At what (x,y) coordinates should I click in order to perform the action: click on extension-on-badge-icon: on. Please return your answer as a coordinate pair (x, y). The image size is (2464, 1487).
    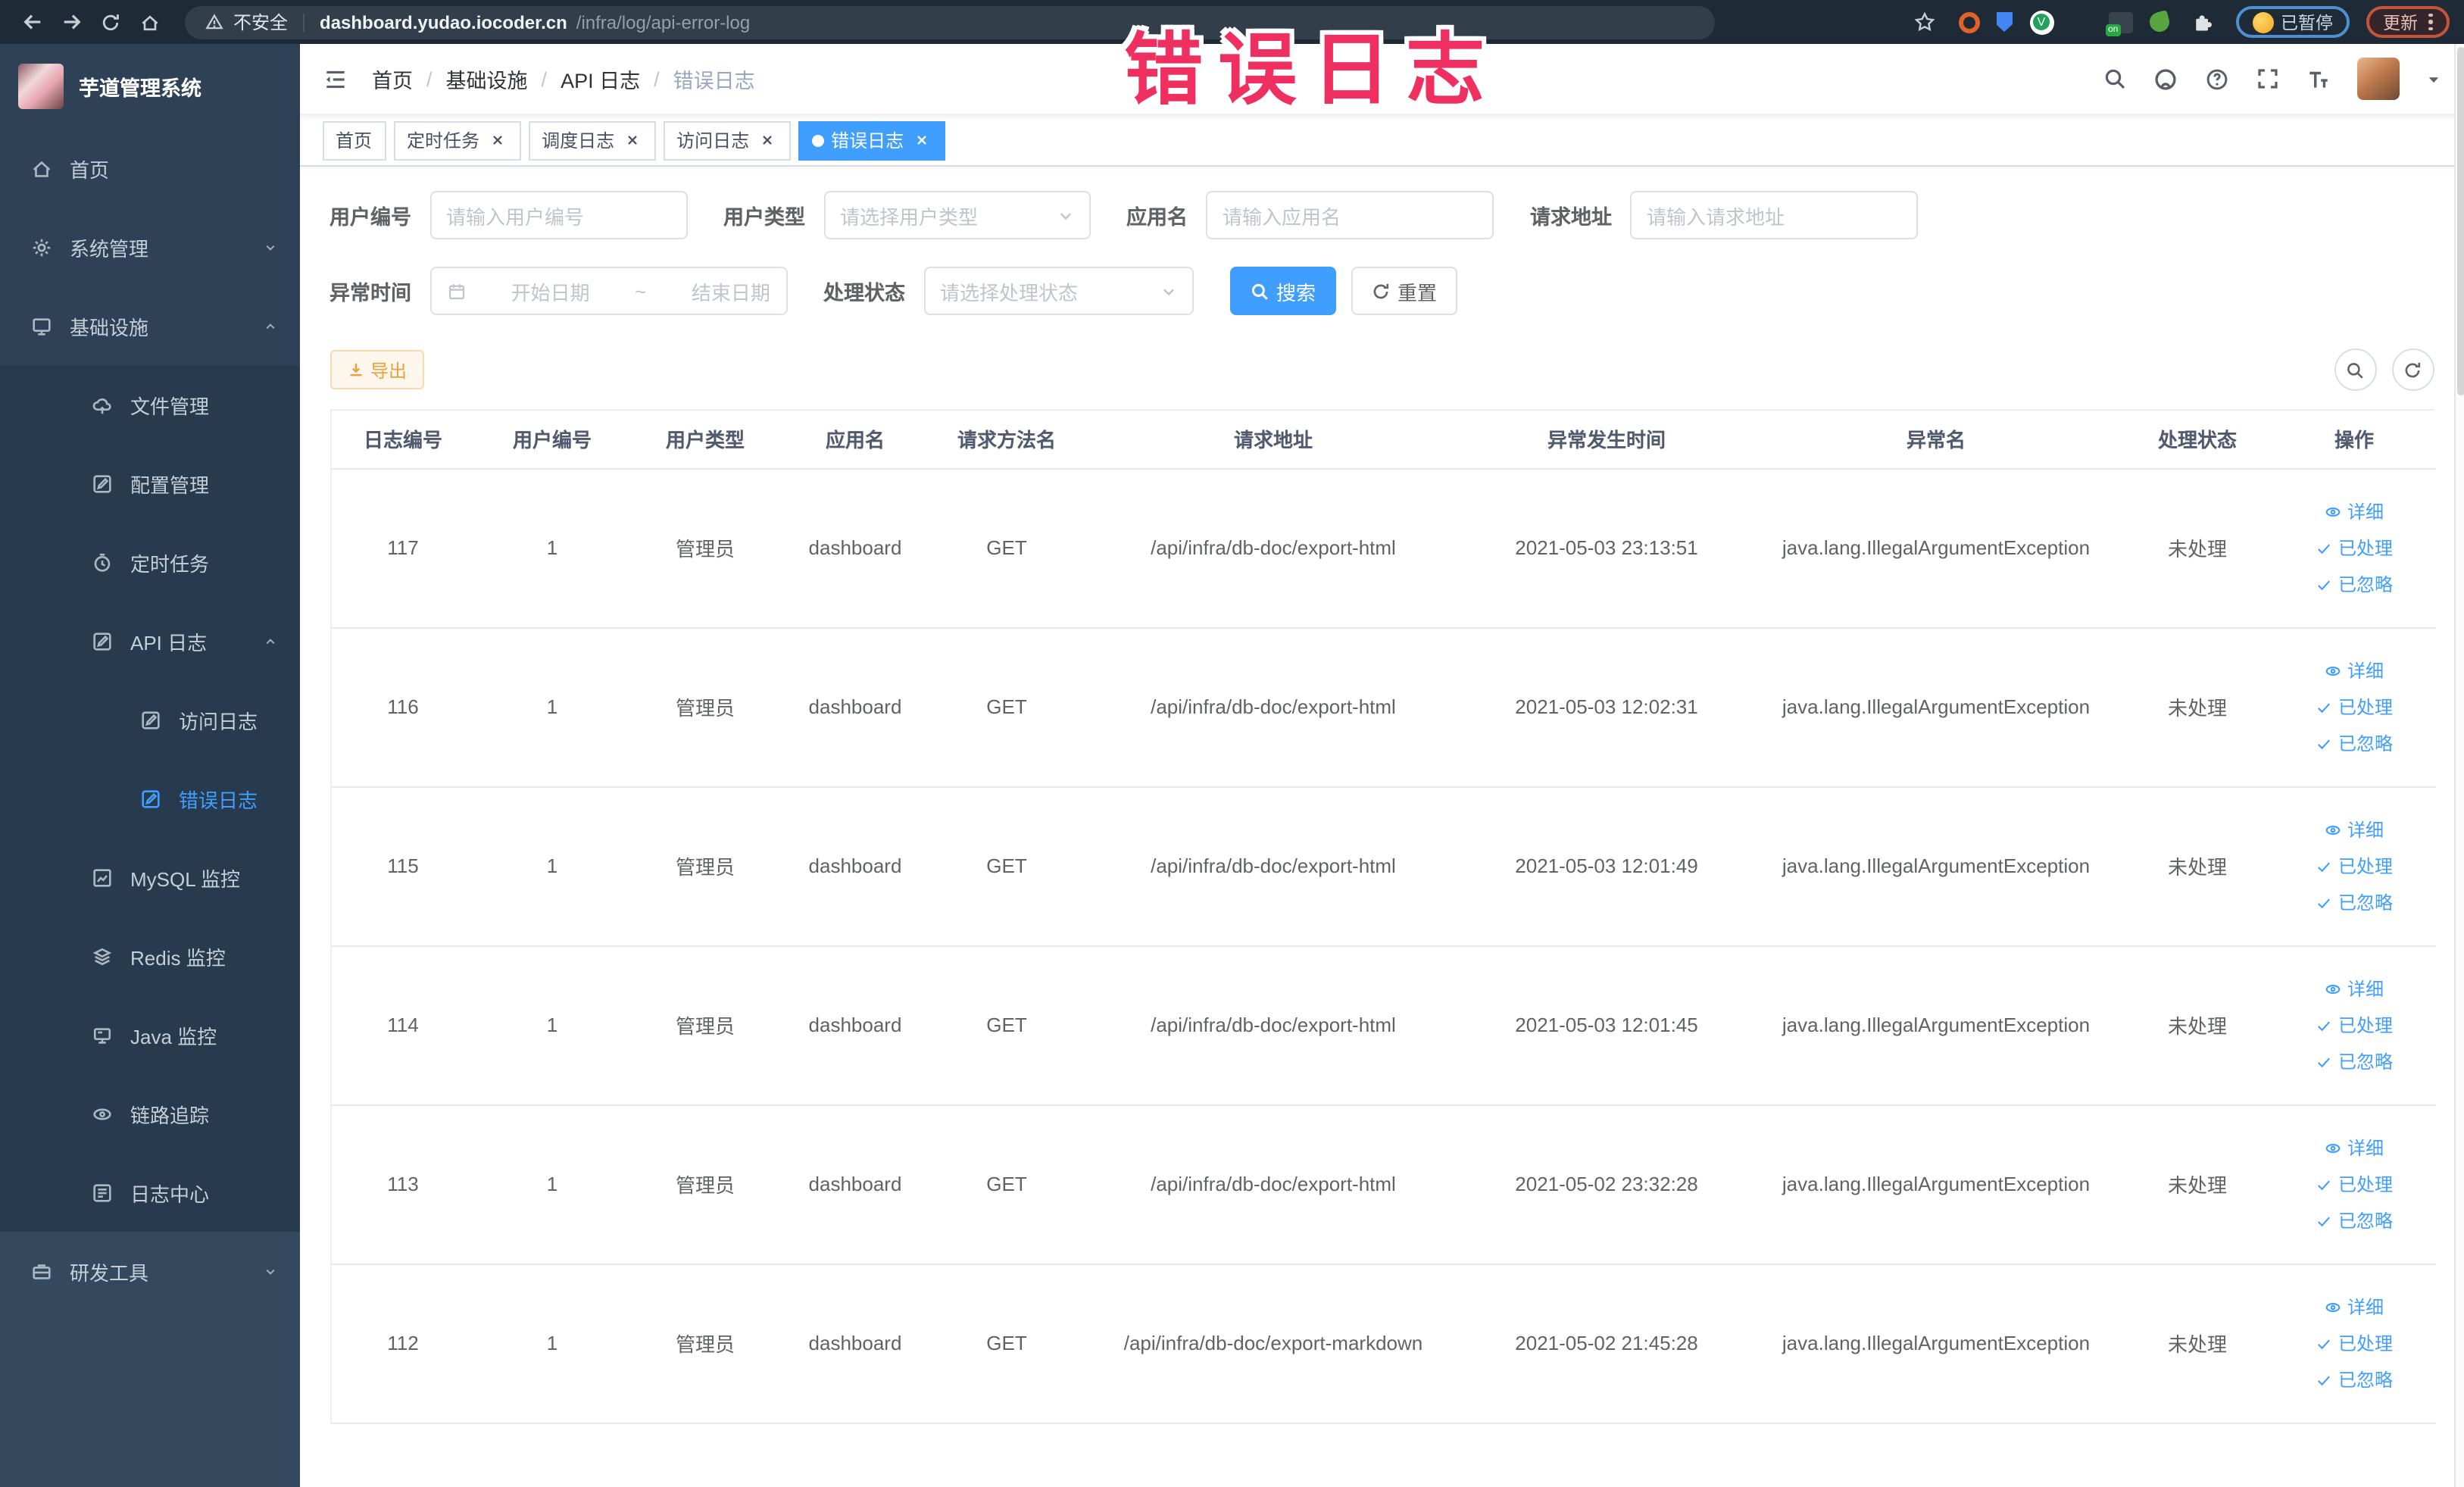
    Looking at the image, I should click on (2118, 23).